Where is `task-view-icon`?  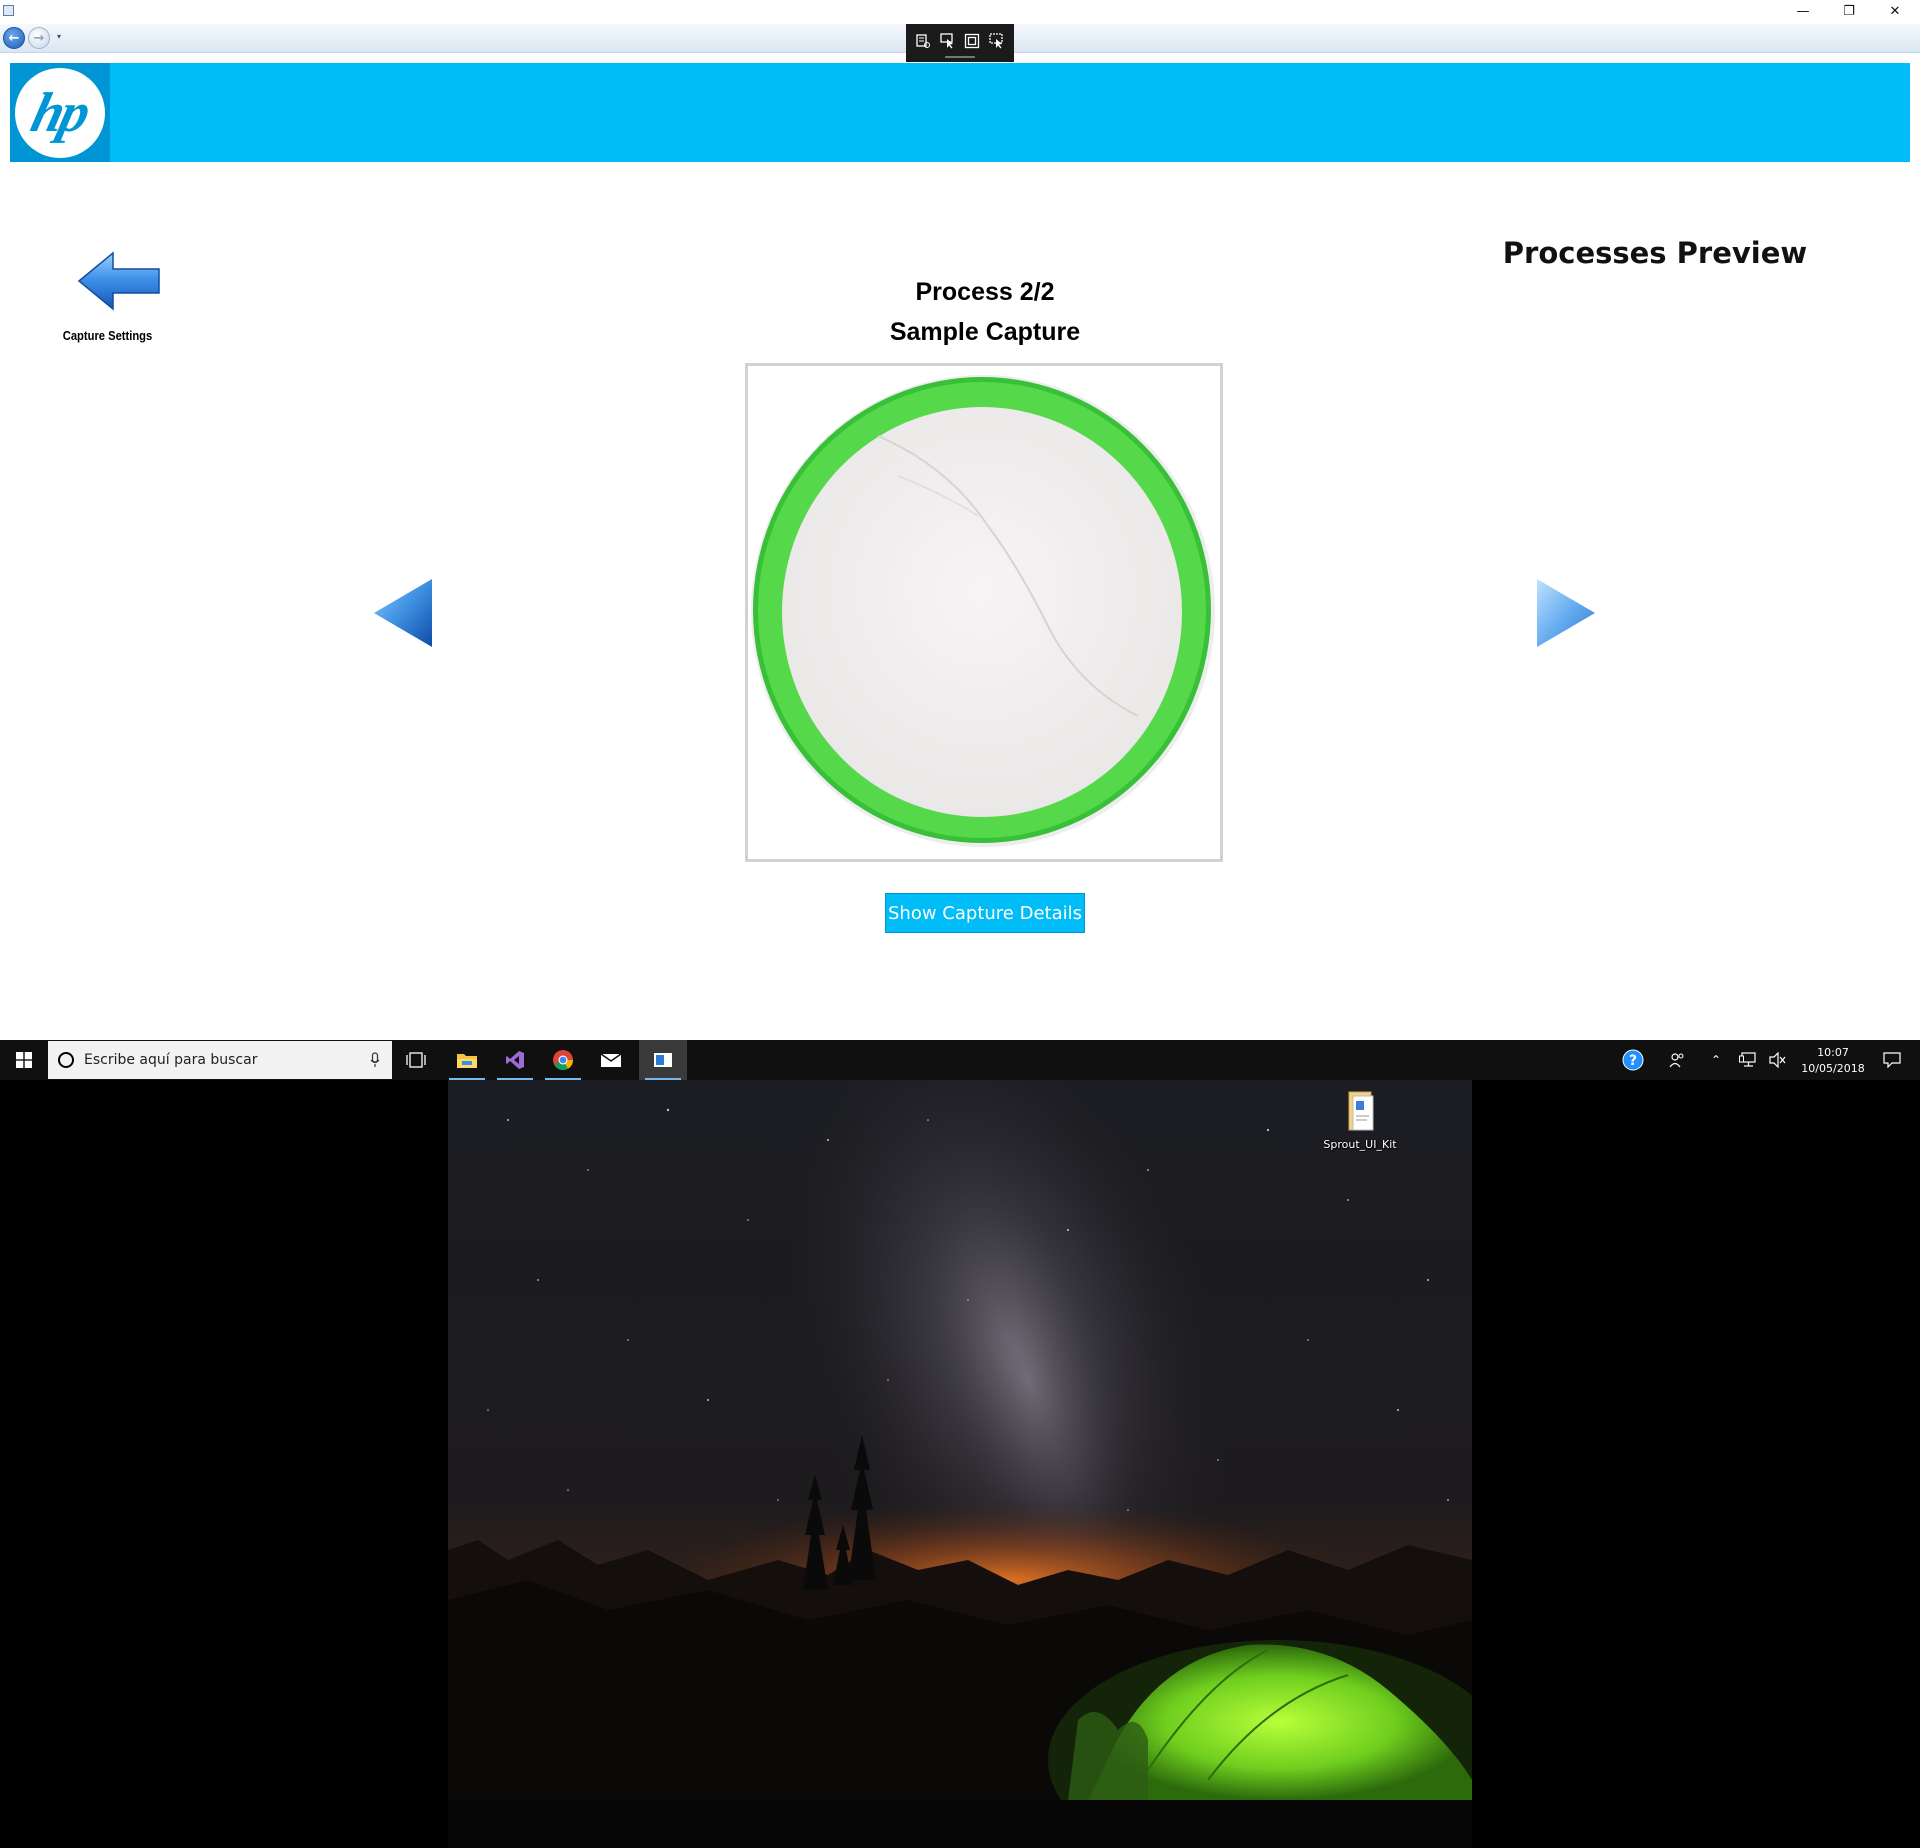
task-view-icon is located at coordinates (416, 1060).